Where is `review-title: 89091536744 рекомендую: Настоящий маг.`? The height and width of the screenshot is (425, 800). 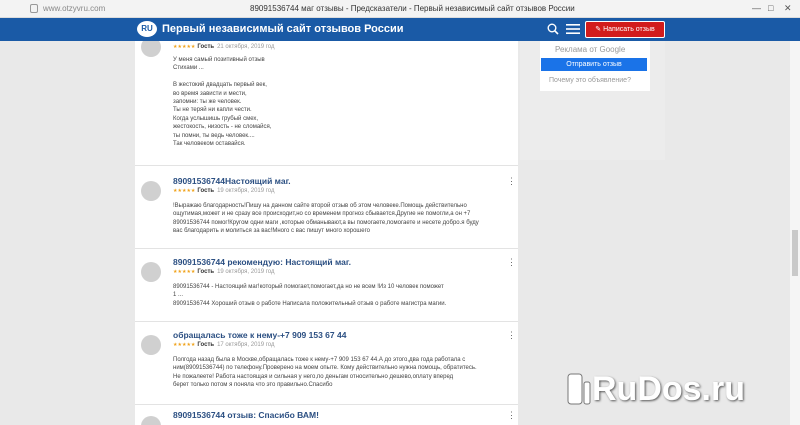 review-title: 89091536744 рекомендую: Настоящий маг. is located at coordinates (262, 262).